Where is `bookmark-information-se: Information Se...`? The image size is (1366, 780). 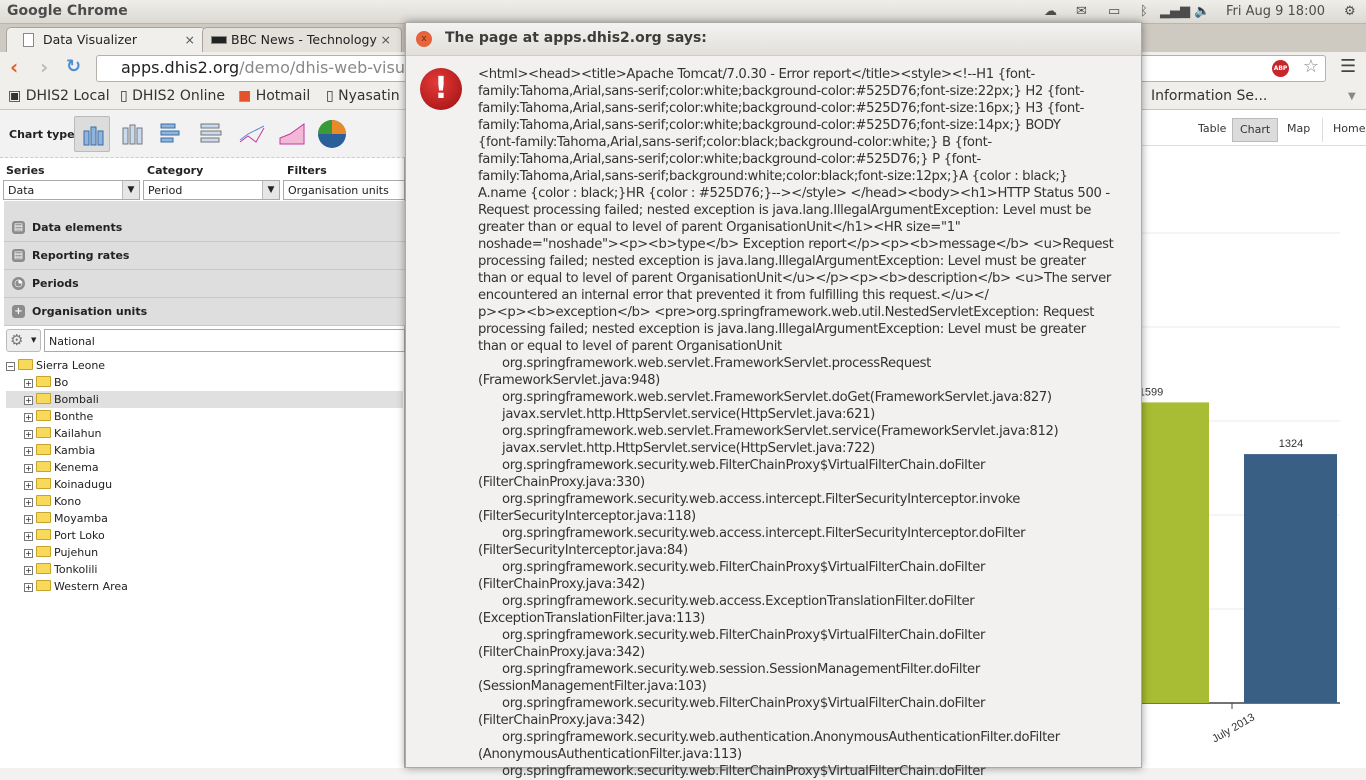
bookmark-information-se: Information Se... is located at coordinates (1209, 96).